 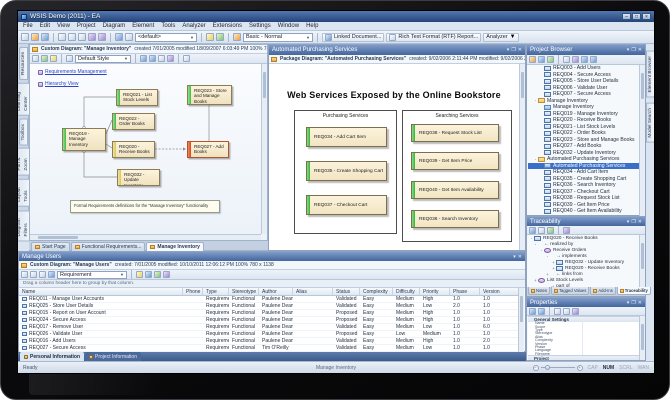 What do you see at coordinates (313, 292) in the screenshot?
I see `column-header: Alias` at bounding box center [313, 292].